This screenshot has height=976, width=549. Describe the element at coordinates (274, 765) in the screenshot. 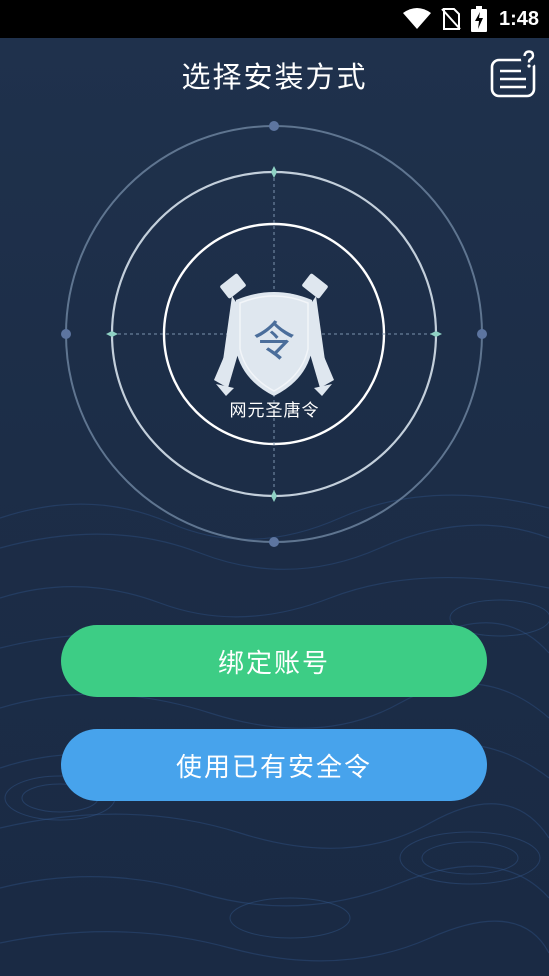

I see `use-existing-token-button: 使用已有安全令` at that location.